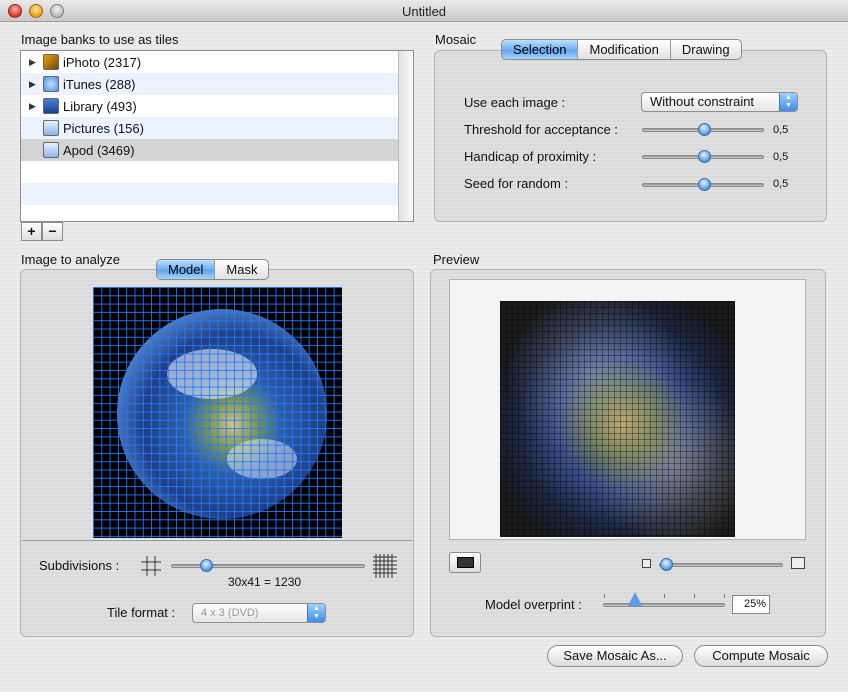 This screenshot has height=692, width=848. Describe the element at coordinates (781, 157) in the screenshot. I see `handicap-value: 0,5` at that location.